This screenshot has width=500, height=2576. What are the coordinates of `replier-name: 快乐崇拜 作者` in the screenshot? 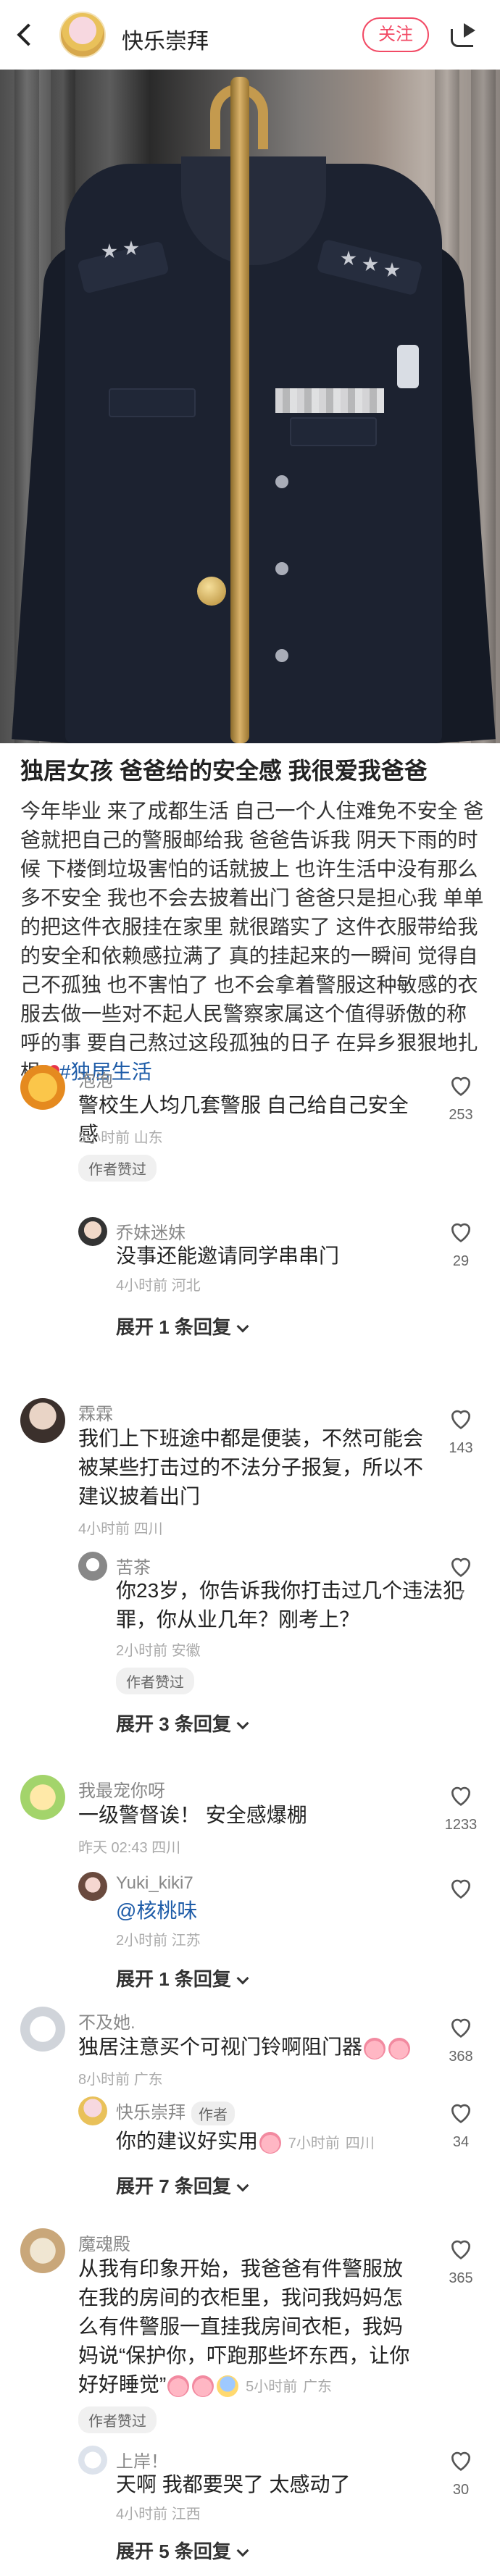 It's located at (175, 2112).